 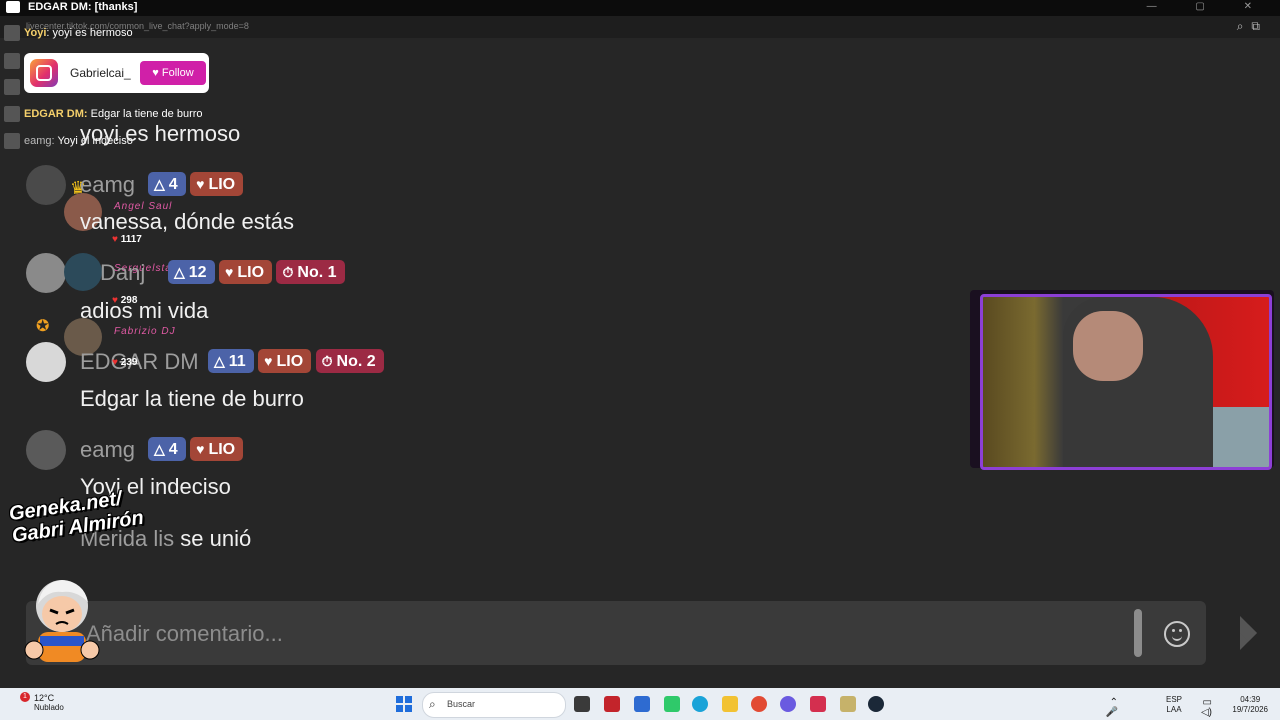 What do you see at coordinates (848, 704) in the screenshot?
I see `game-icon` at bounding box center [848, 704].